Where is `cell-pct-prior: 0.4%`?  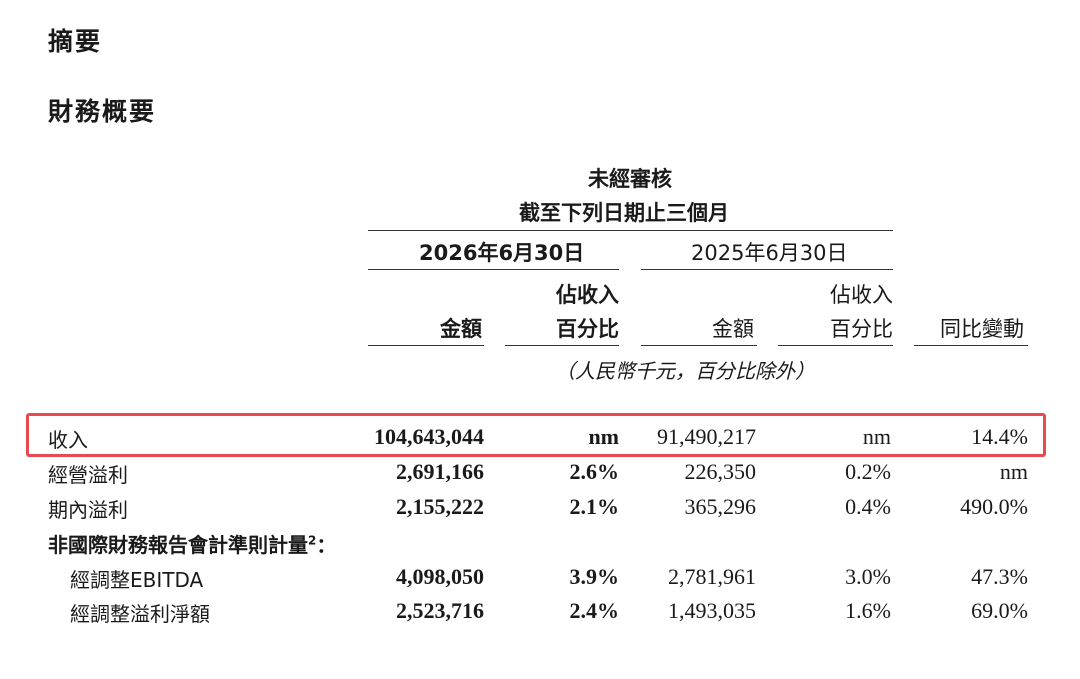
cell-pct-prior: 0.4% is located at coordinates (868, 506).